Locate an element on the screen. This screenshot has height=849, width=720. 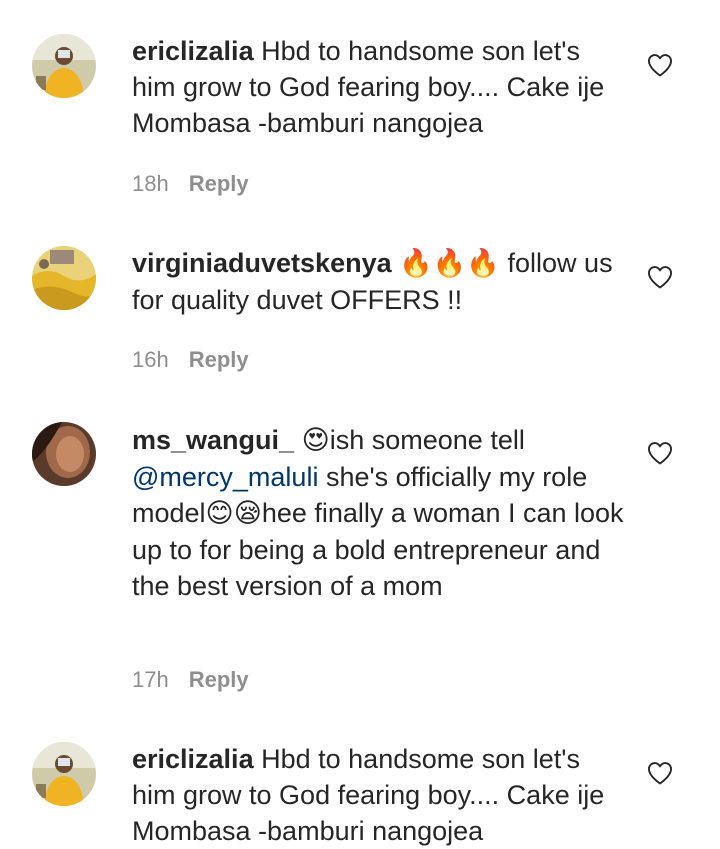
smile-sleepy-emoji: 😊😪 is located at coordinates (233, 513).